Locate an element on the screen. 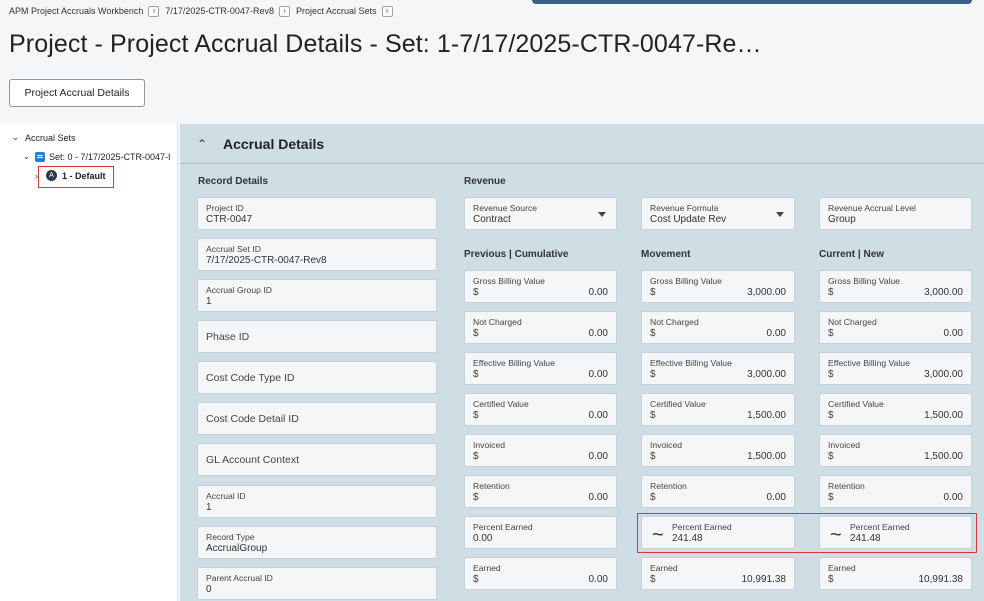 The width and height of the screenshot is (984, 601). current-earned-field: Earned $ 10,991.38 is located at coordinates (895, 573).